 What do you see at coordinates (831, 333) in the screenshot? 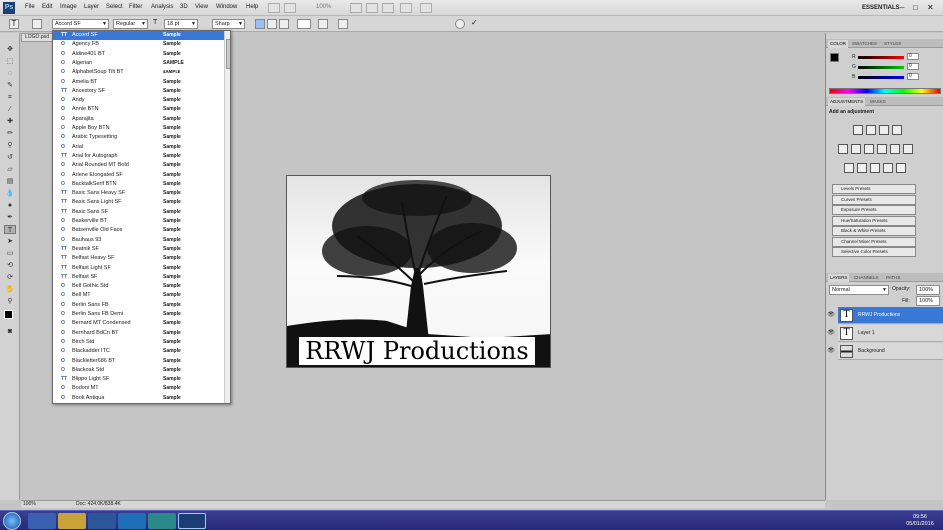
I see `layer-visibility-eye-icon: 👁` at bounding box center [831, 333].